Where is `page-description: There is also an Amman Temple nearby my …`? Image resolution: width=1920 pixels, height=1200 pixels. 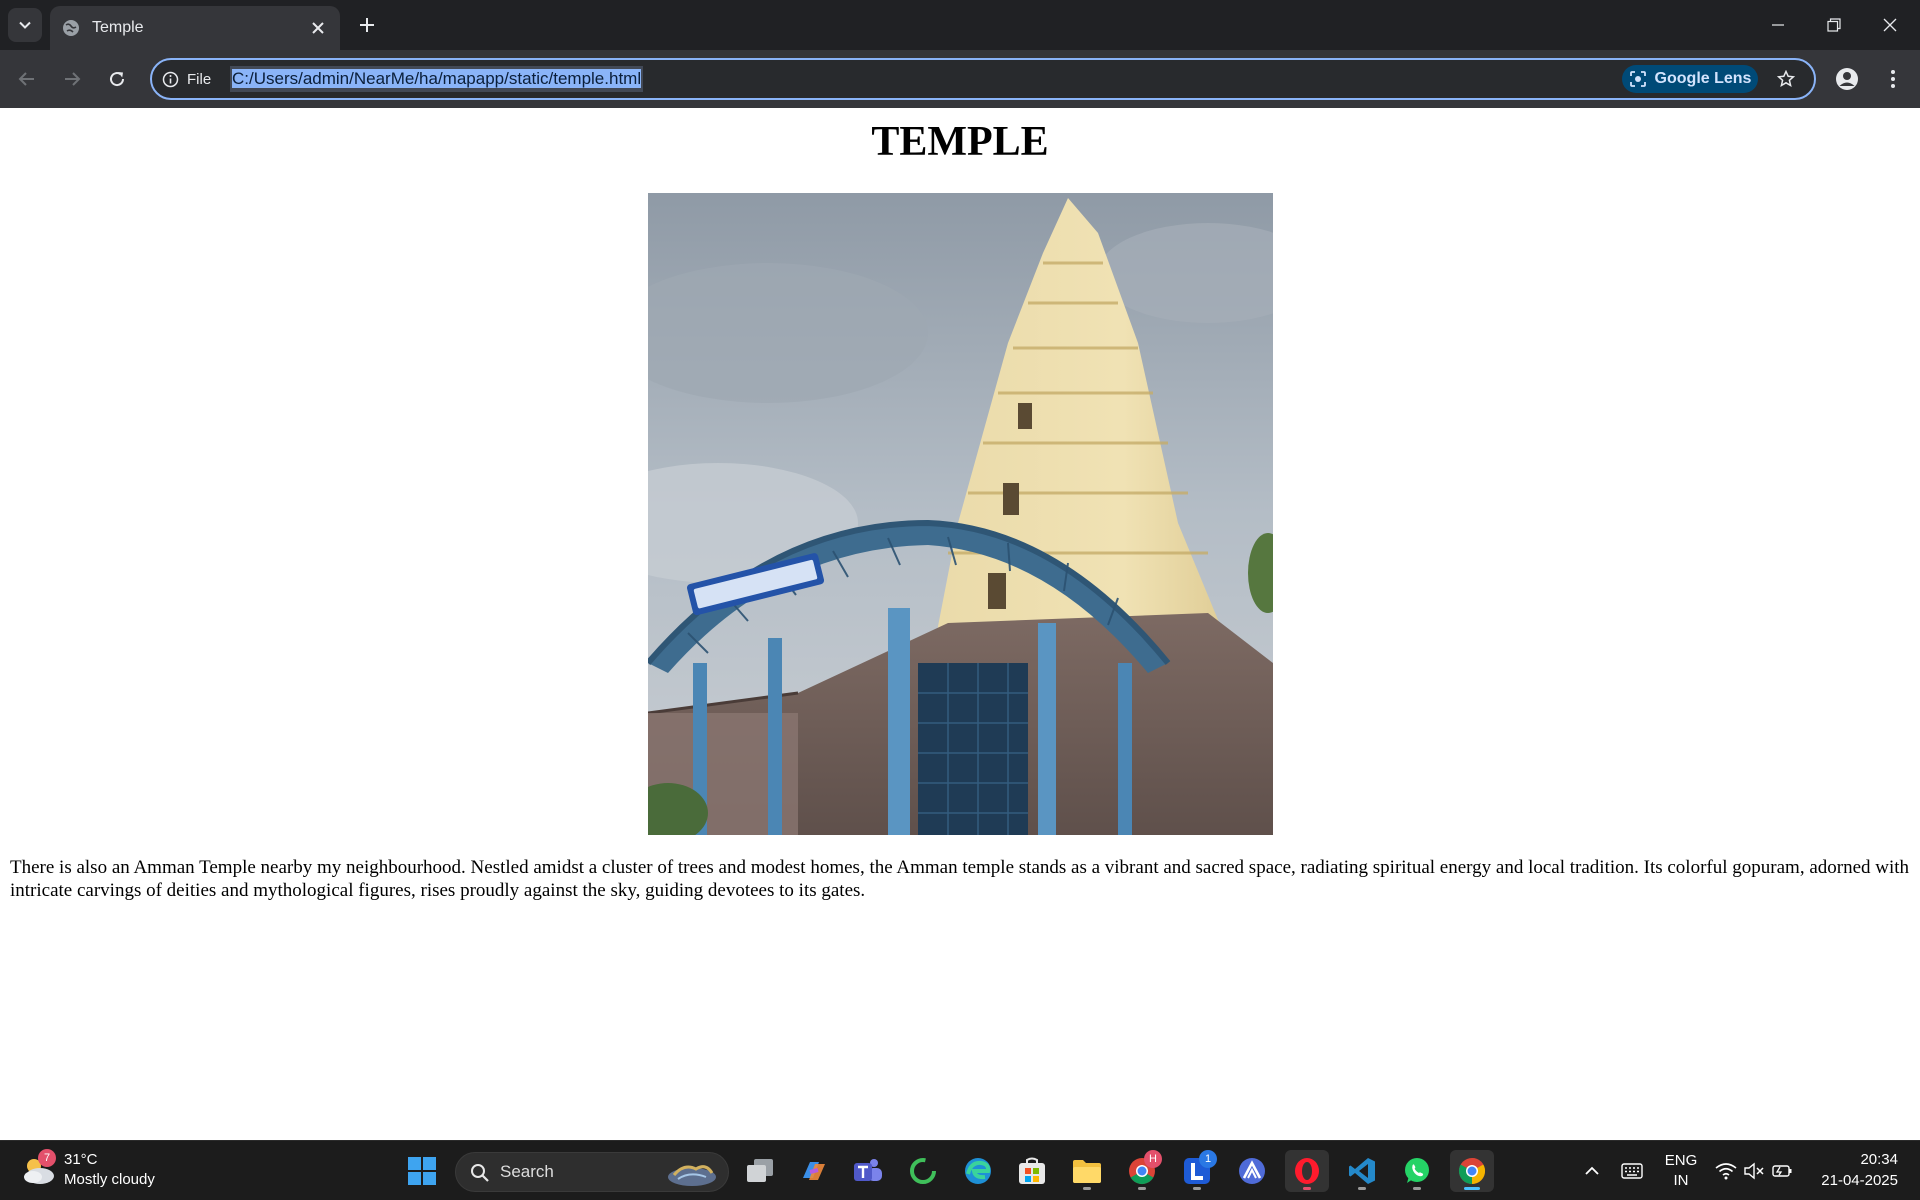
page-description: There is also an Amman Temple nearby my … is located at coordinates (960, 879).